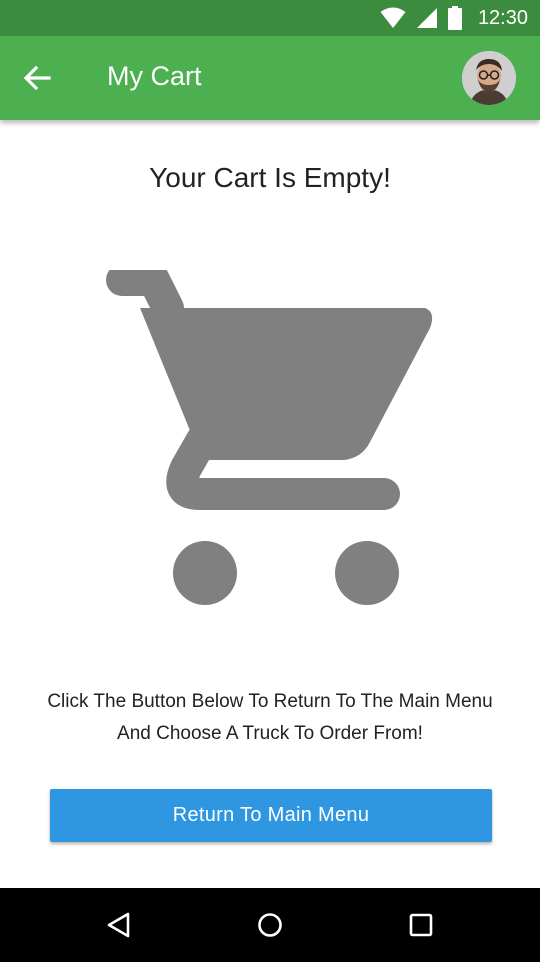 This screenshot has height=962, width=540. I want to click on instructions-line: And Choose A Truck To Order From!, so click(270, 733).